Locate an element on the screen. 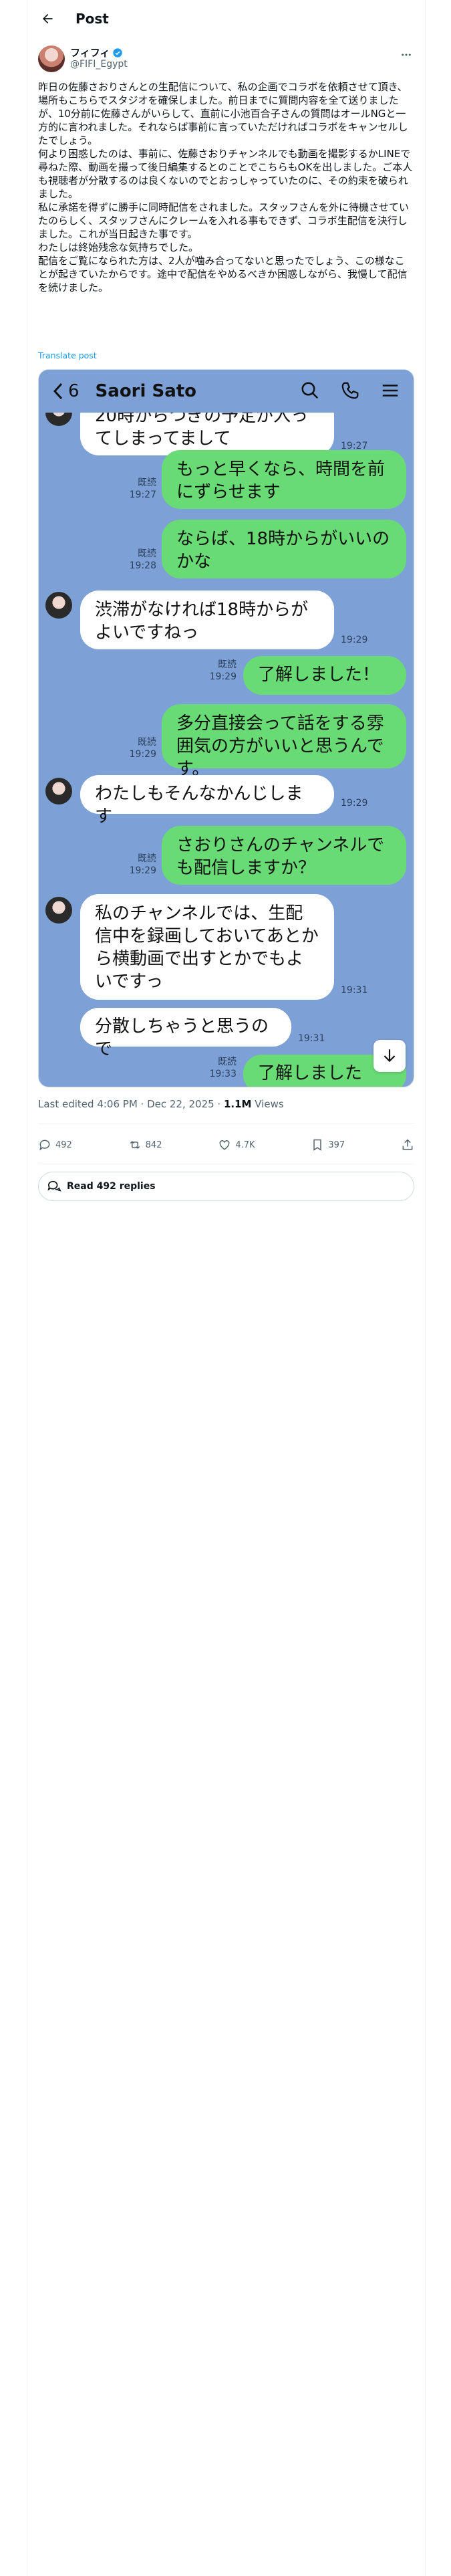 The height and width of the screenshot is (2576, 451). action-bar: 492 842 4.7K 397 is located at coordinates (226, 1145).